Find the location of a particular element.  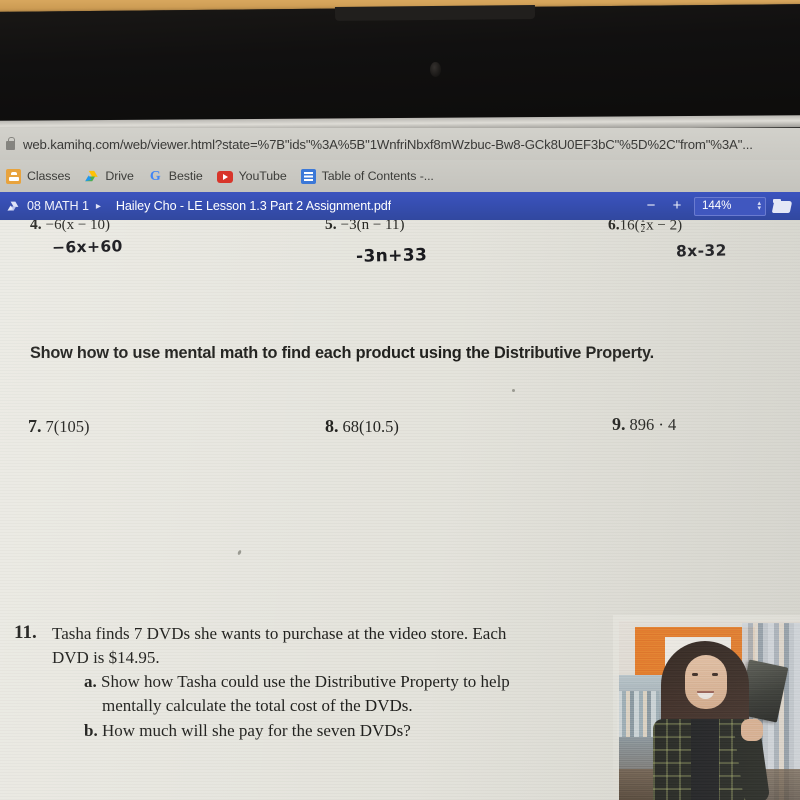

bookmark-label: Bestie is located at coordinates (185, 176).